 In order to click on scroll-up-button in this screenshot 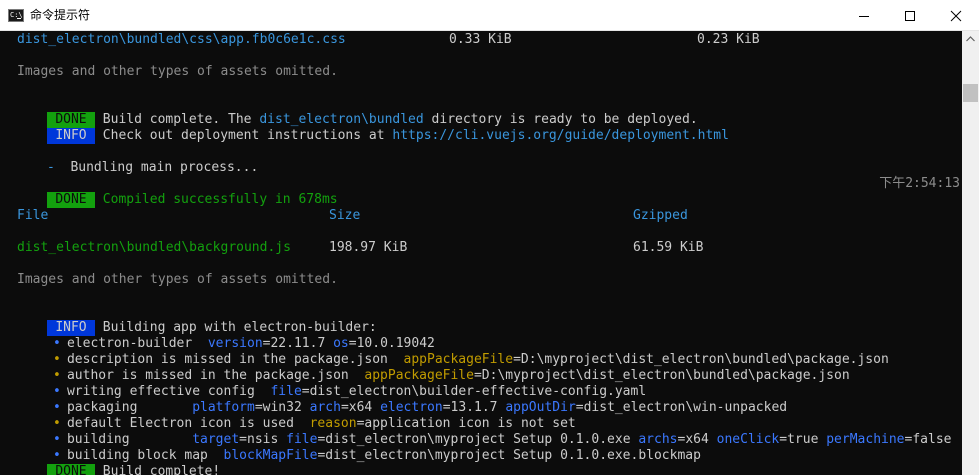, I will do `click(970, 39)`.